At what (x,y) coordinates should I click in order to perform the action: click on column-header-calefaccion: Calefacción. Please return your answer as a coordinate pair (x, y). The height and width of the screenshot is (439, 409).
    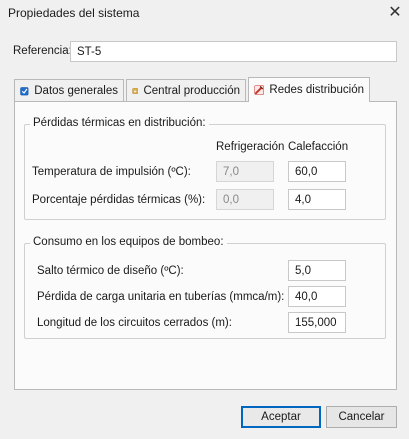
    Looking at the image, I should click on (318, 147).